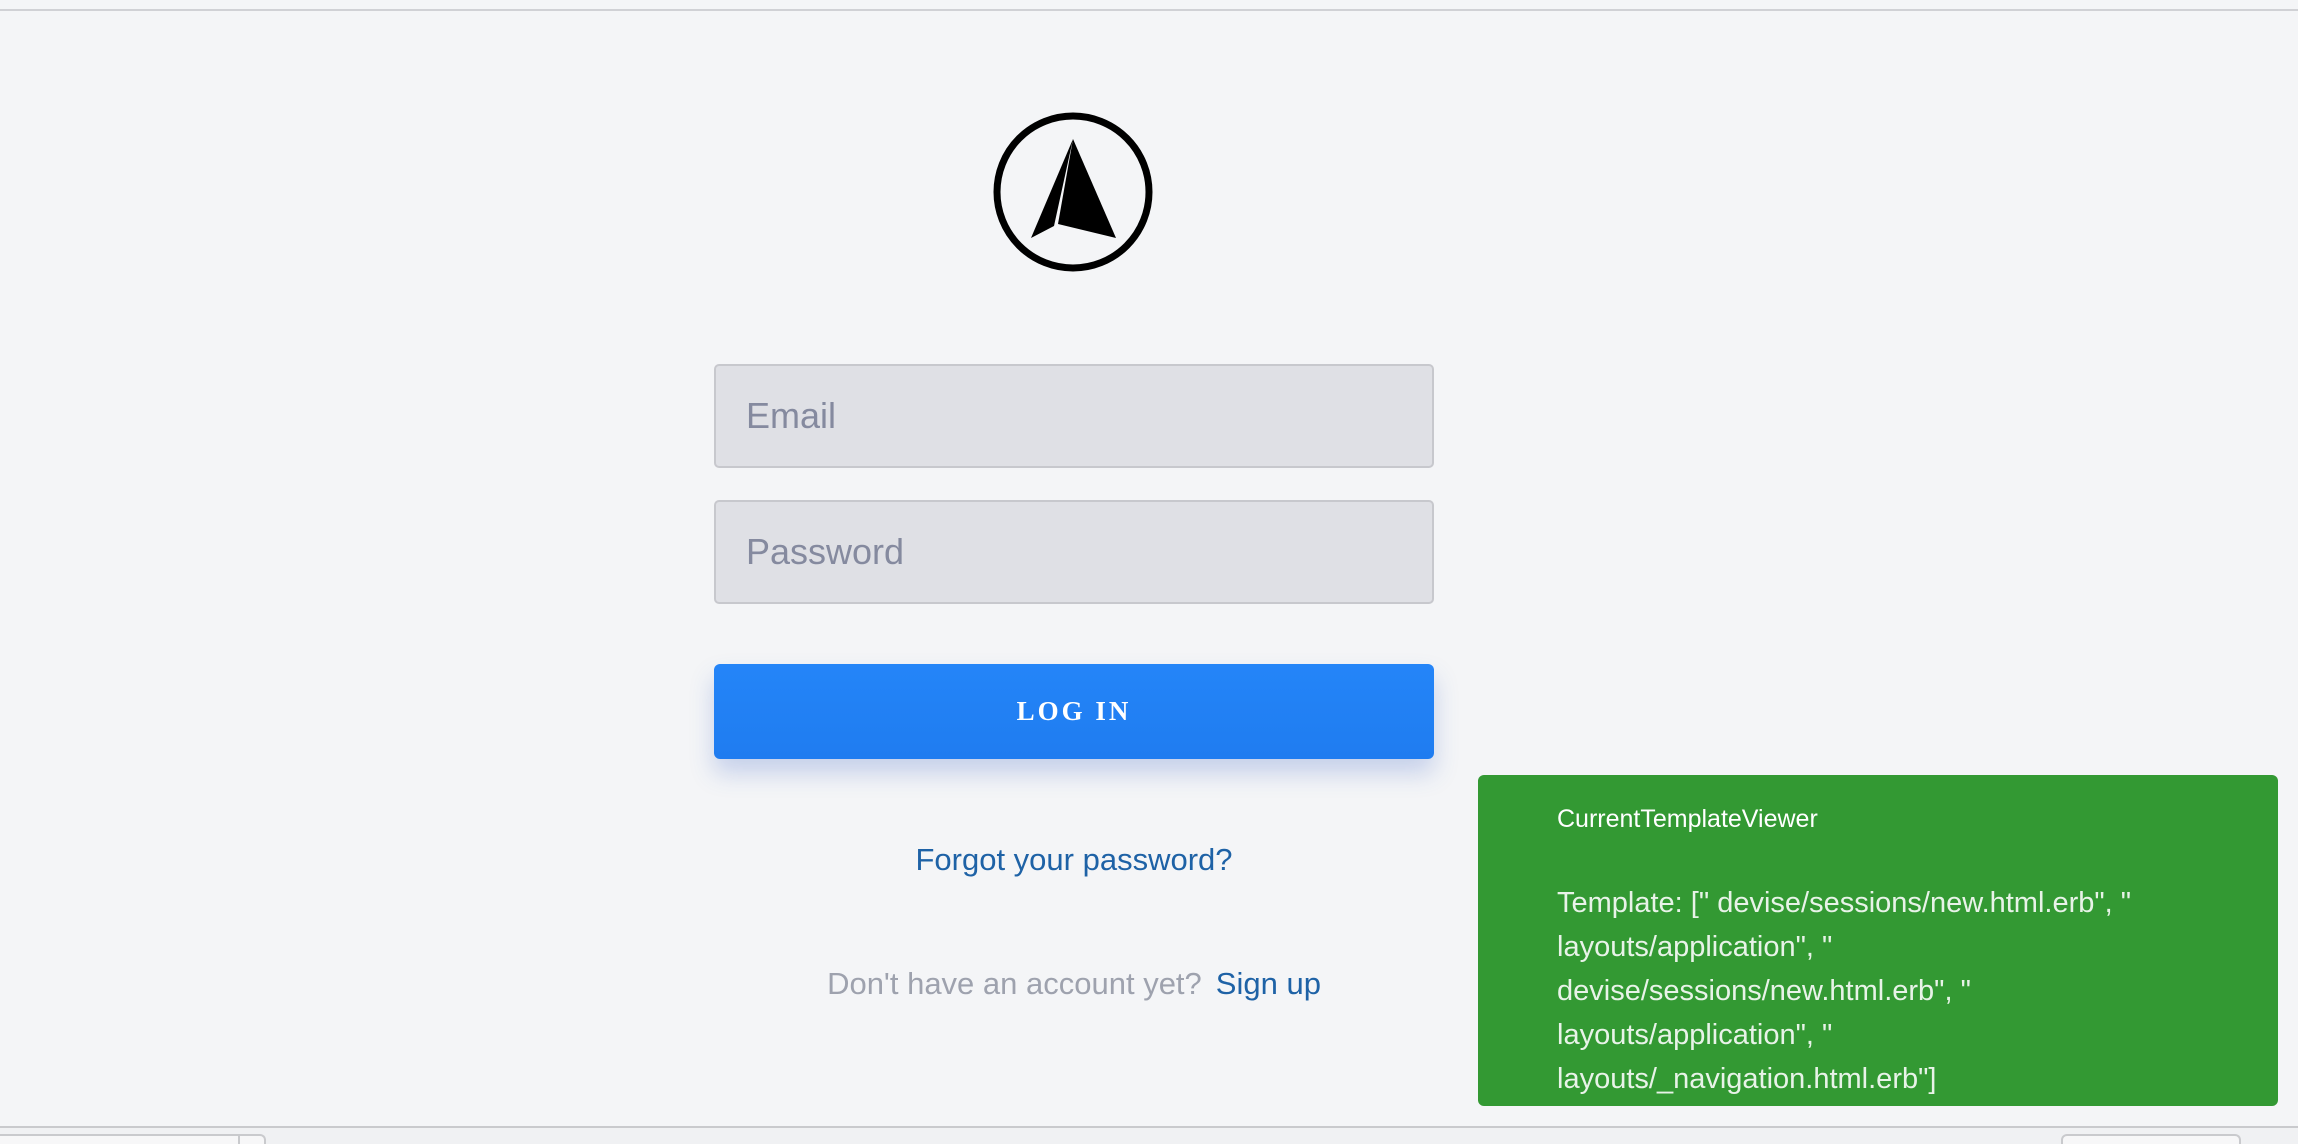 This screenshot has width=2298, height=1144. I want to click on email-field, so click(1074, 416).